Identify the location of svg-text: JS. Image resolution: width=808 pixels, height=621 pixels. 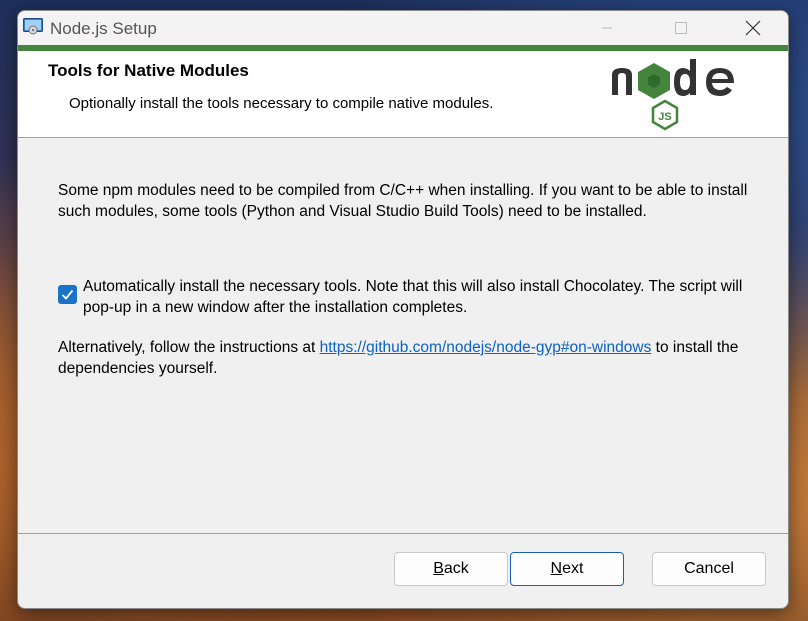
(664, 117).